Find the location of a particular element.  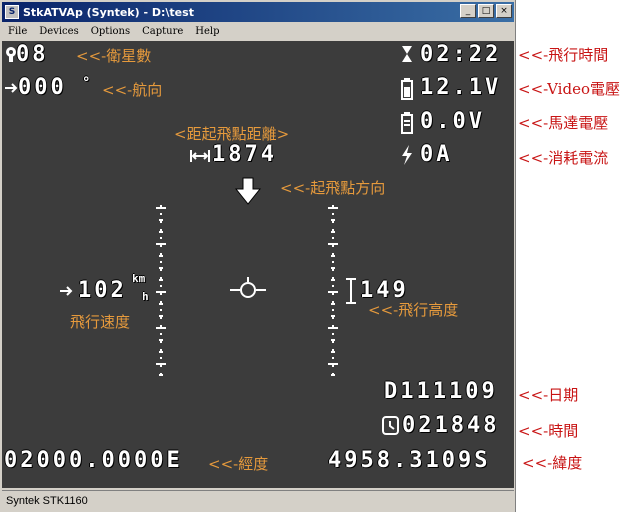

satellites-annotation: <<-衛星數 is located at coordinates (114, 56).